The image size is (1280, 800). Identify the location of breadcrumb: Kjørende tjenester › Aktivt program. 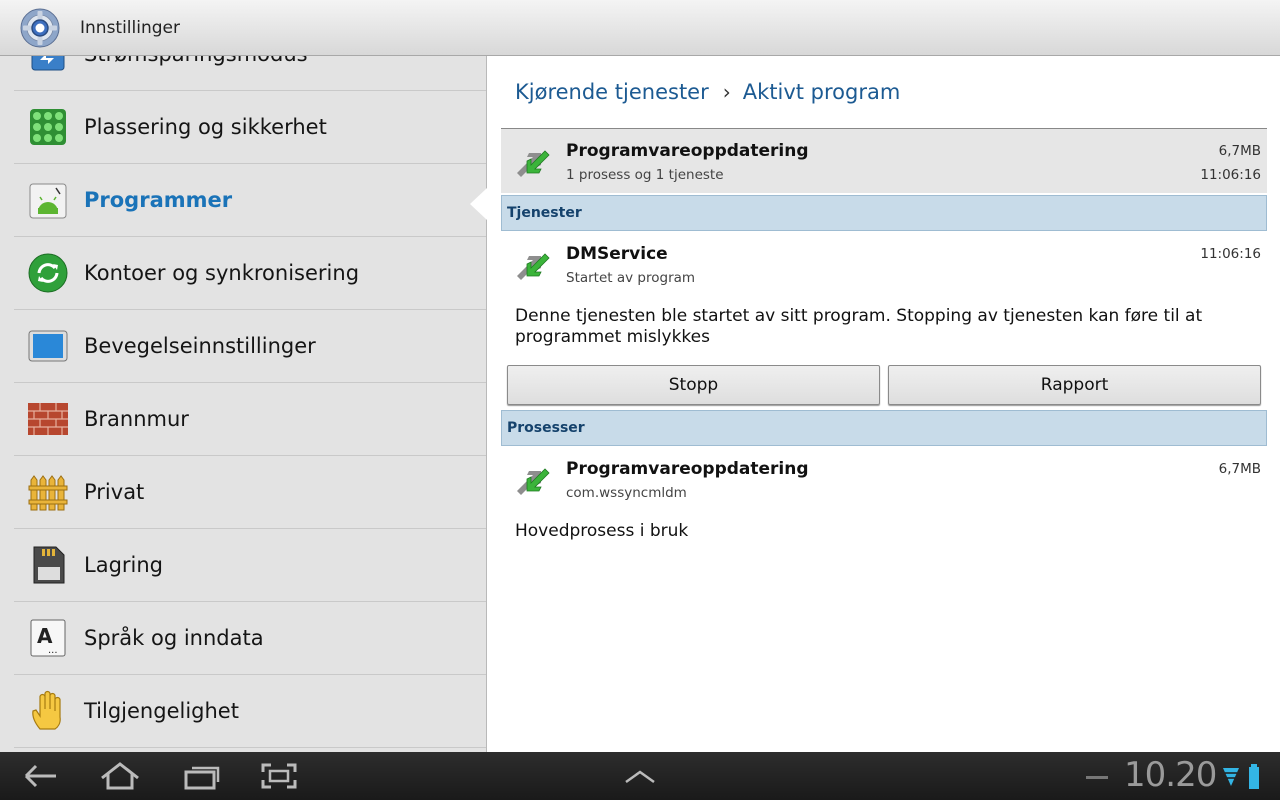
(707, 92).